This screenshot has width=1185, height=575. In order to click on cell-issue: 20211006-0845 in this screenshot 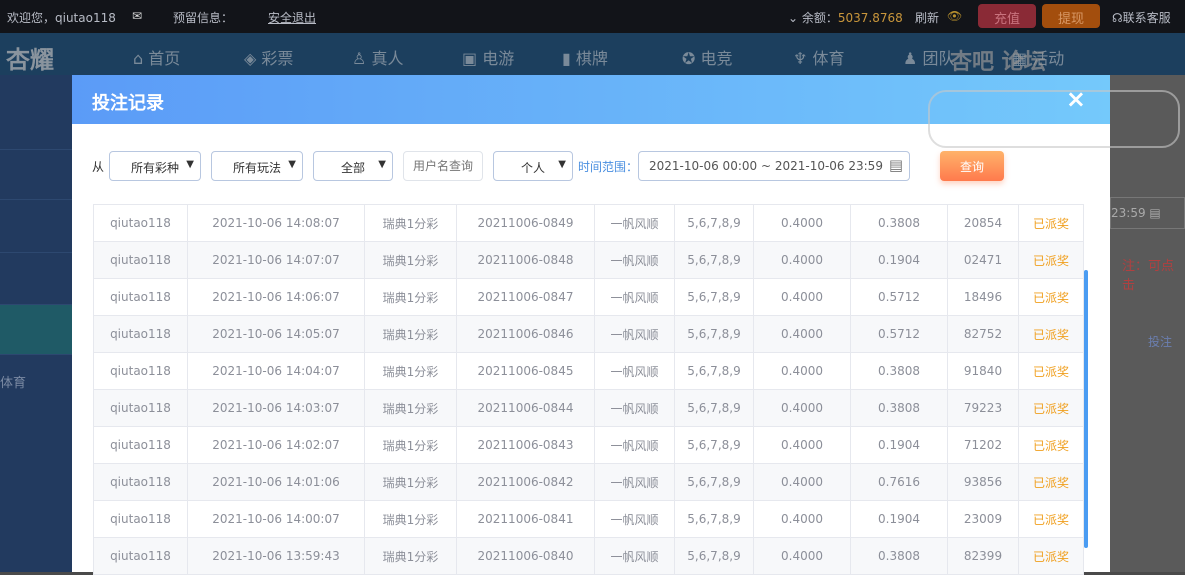, I will do `click(525, 371)`.